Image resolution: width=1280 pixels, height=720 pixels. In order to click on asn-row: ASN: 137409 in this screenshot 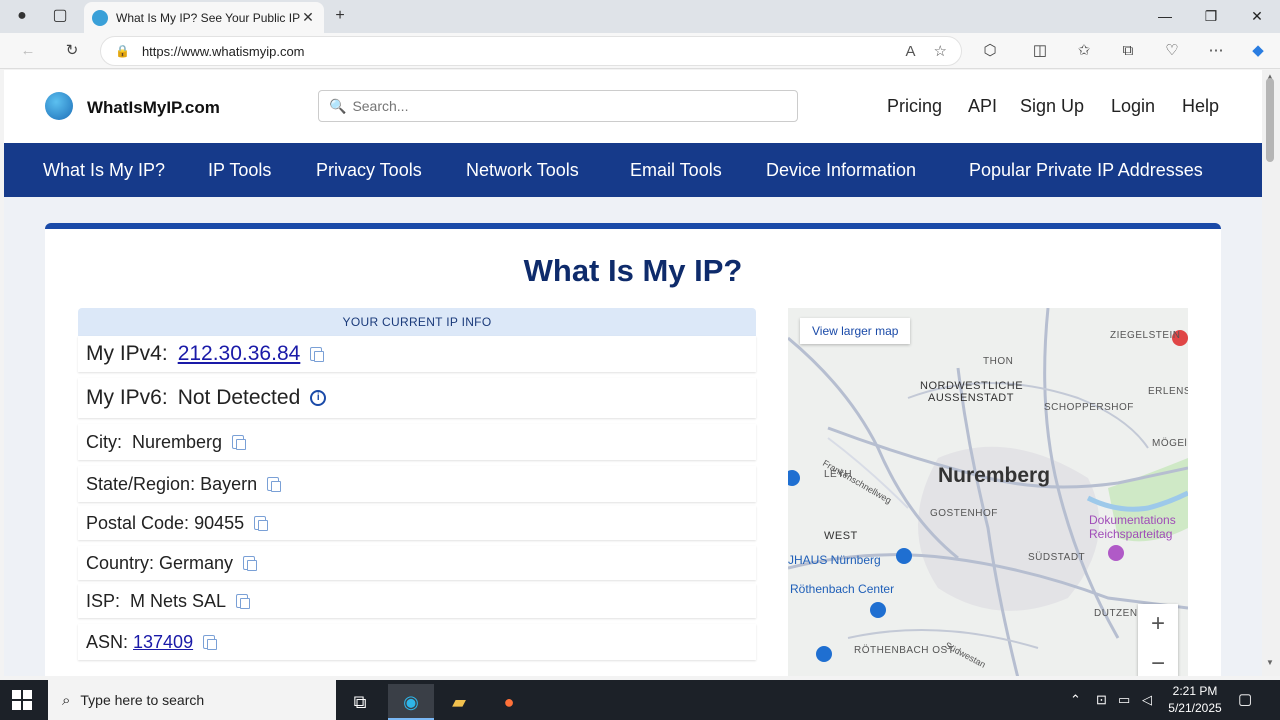, I will do `click(417, 642)`.